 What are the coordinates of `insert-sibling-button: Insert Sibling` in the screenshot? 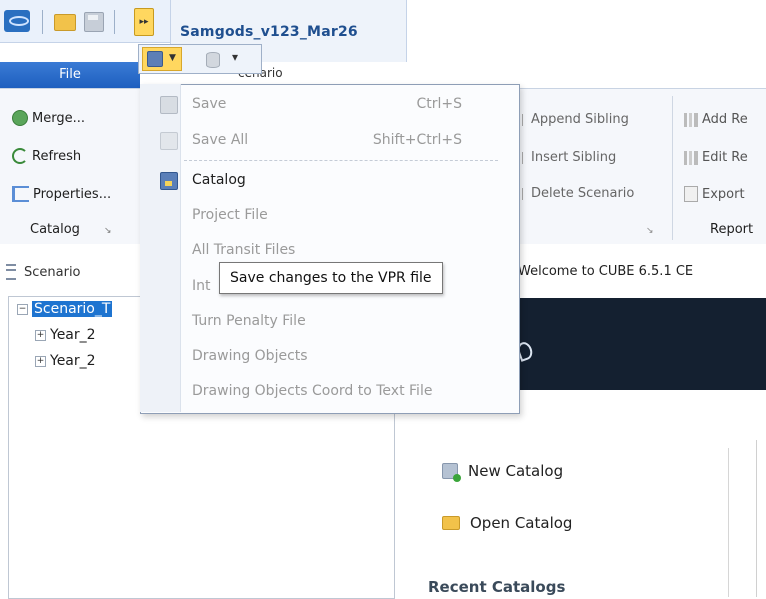 It's located at (569, 157).